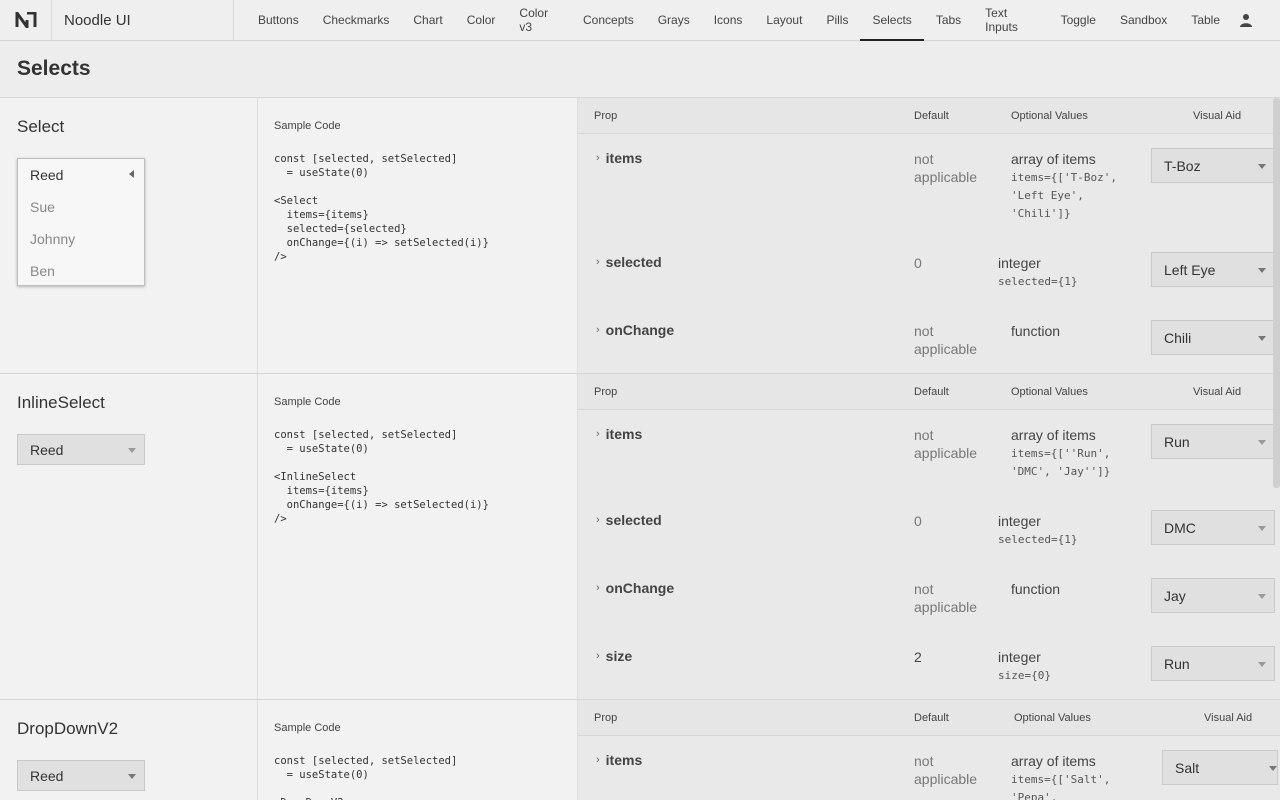  I want to click on dropdown-v2: Reed, so click(81, 775).